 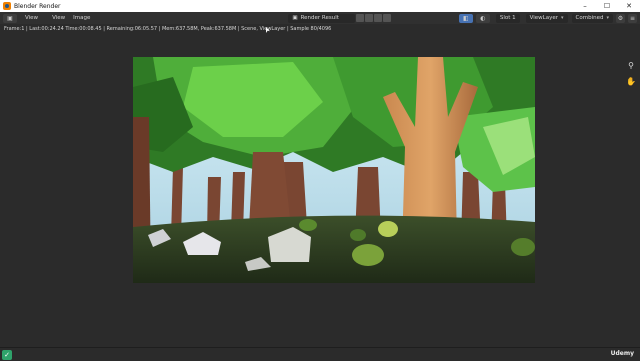 I want to click on image-name: Render Result, so click(x=319, y=18).